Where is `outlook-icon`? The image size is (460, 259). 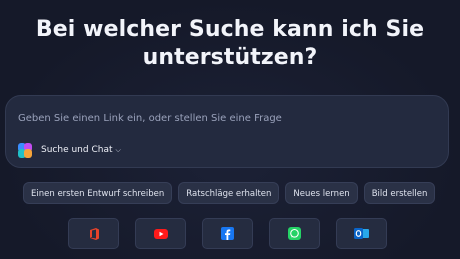
outlook-icon is located at coordinates (361, 233).